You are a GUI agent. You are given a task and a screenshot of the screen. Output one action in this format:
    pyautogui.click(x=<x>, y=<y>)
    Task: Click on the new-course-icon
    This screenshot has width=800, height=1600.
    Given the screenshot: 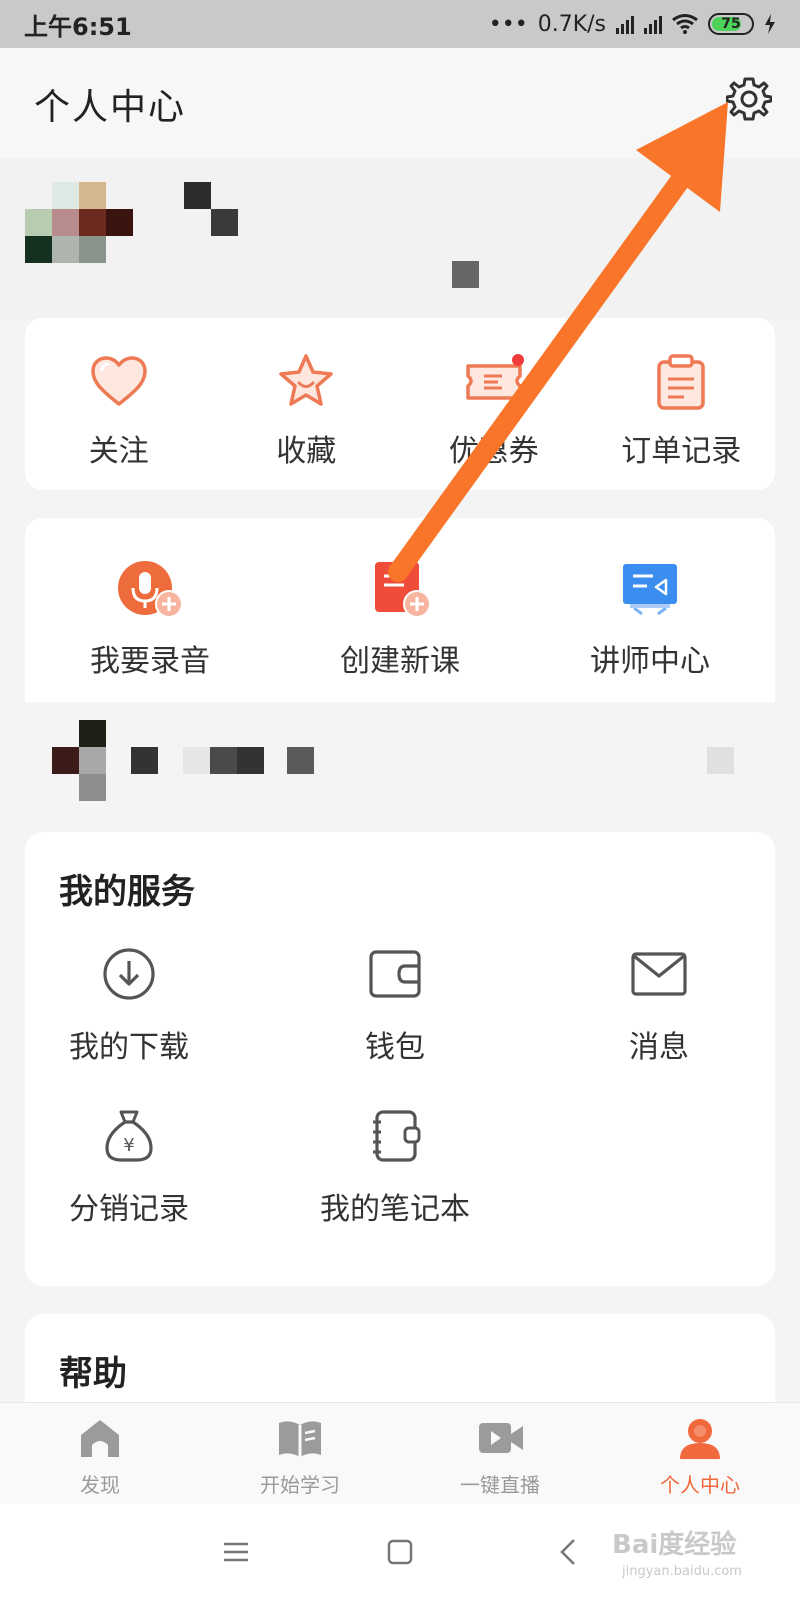 What is the action you would take?
    pyautogui.click(x=403, y=590)
    